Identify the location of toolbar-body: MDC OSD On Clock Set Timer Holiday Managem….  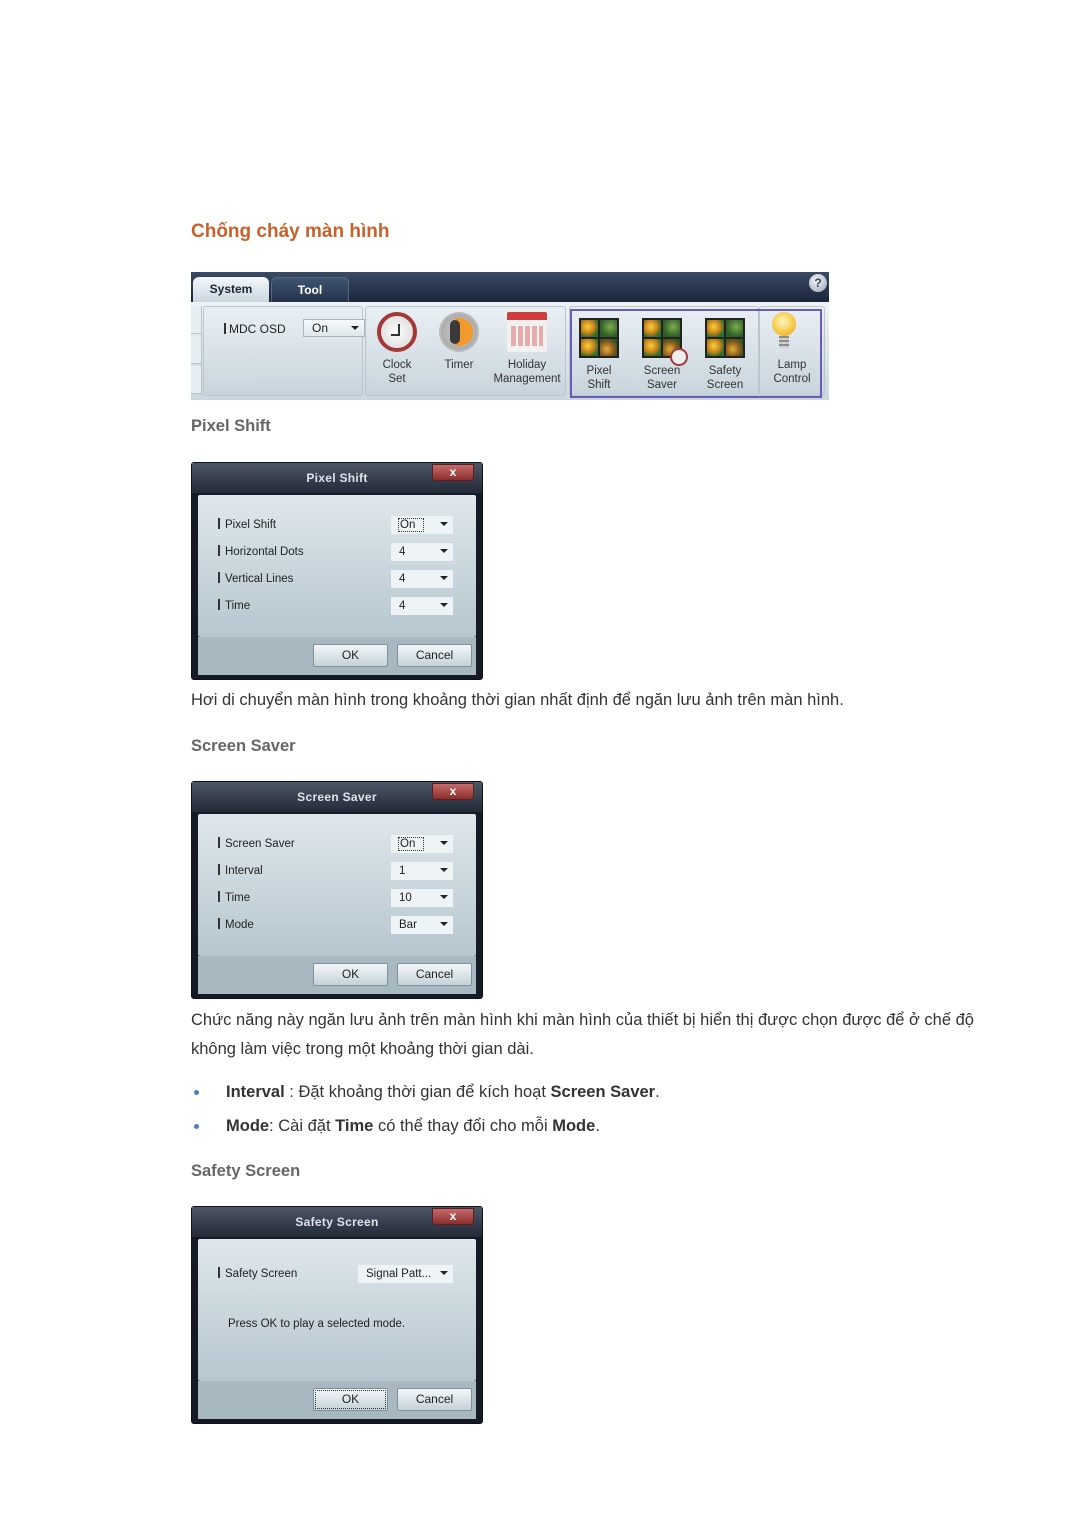
(510, 351).